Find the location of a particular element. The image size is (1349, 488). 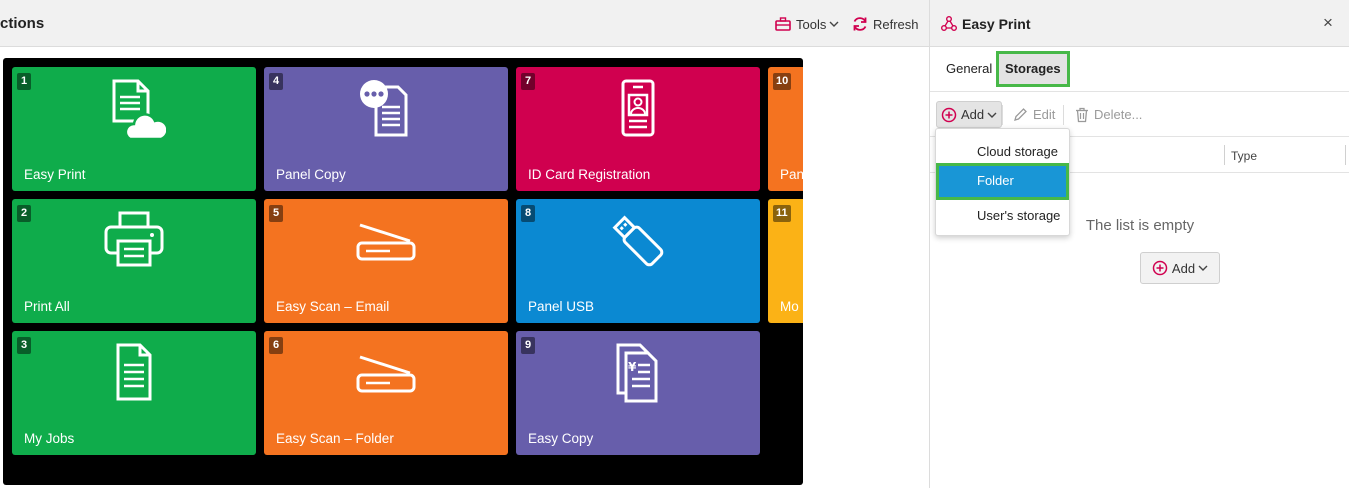

add-label: Add is located at coordinates (973, 114).